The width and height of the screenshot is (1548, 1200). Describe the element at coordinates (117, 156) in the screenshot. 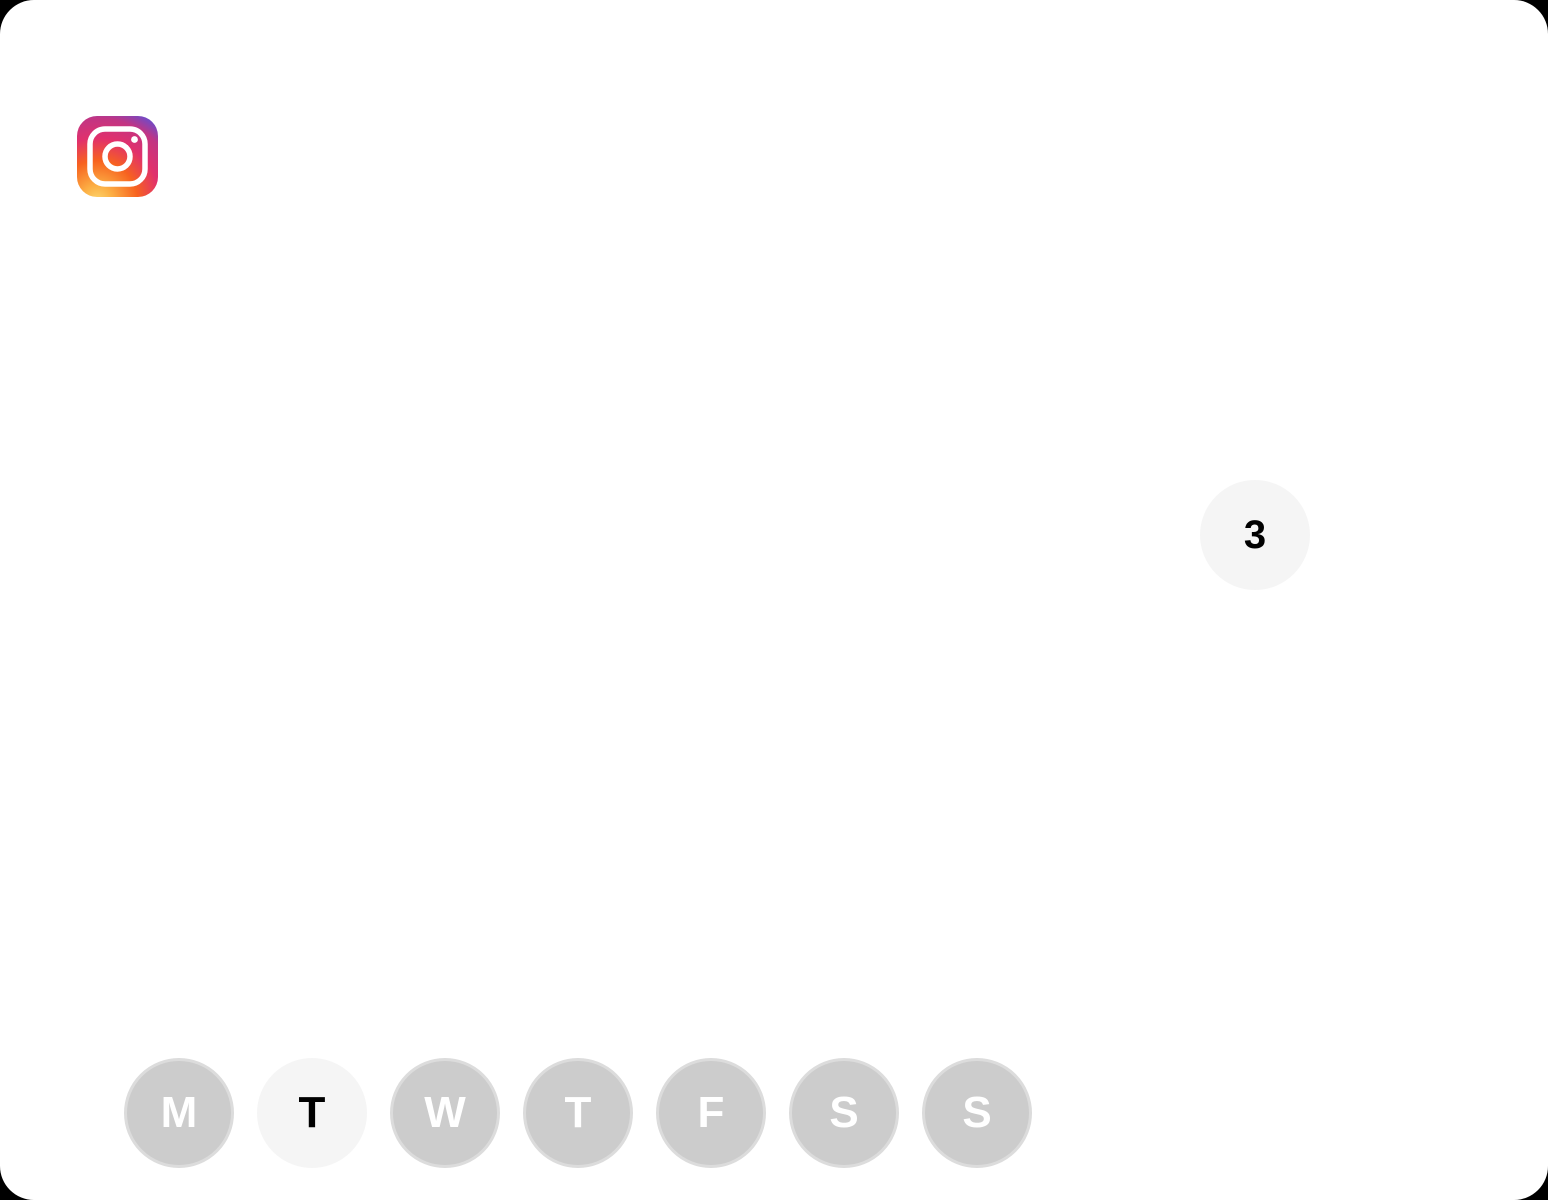

I see `instagram-icon` at that location.